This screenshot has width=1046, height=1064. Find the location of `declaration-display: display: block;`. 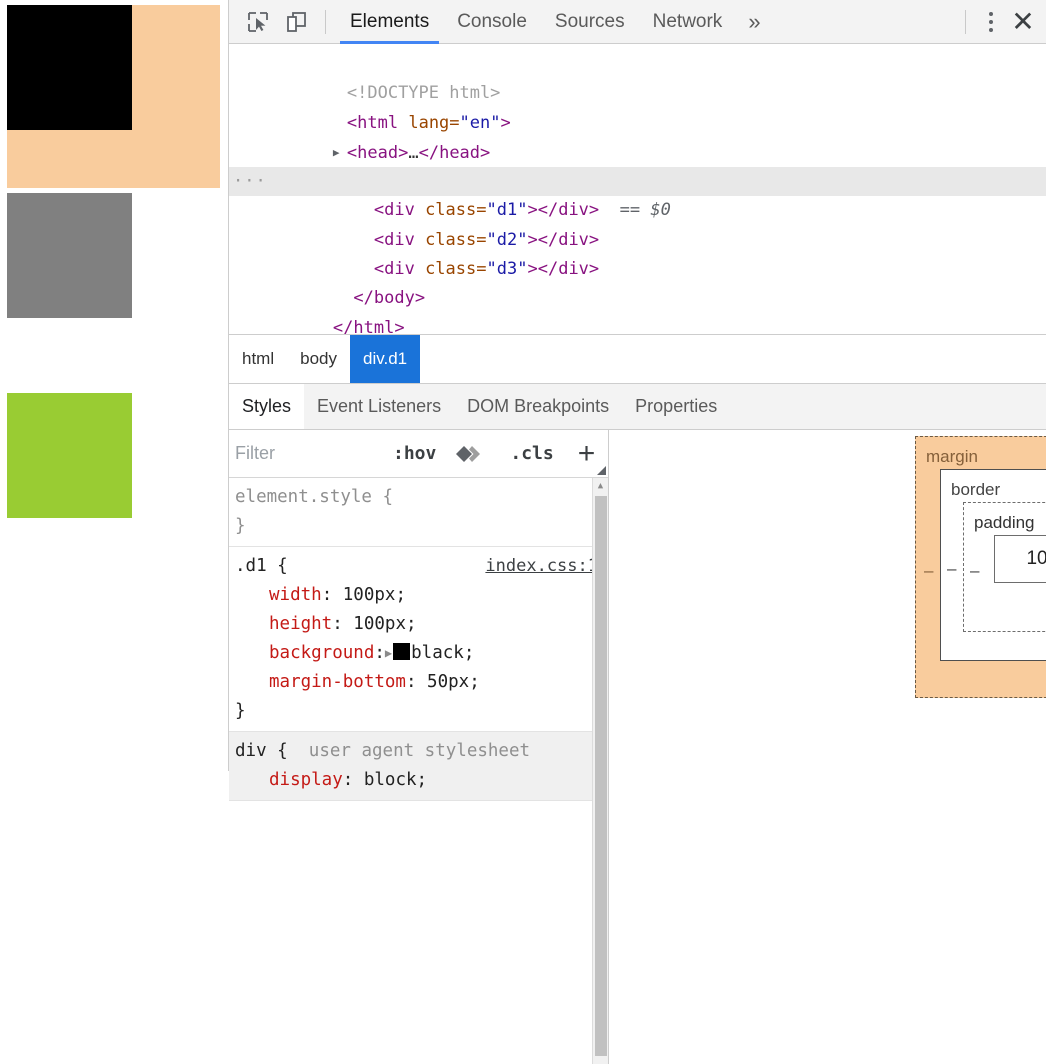

declaration-display: display: block; is located at coordinates (421, 780).